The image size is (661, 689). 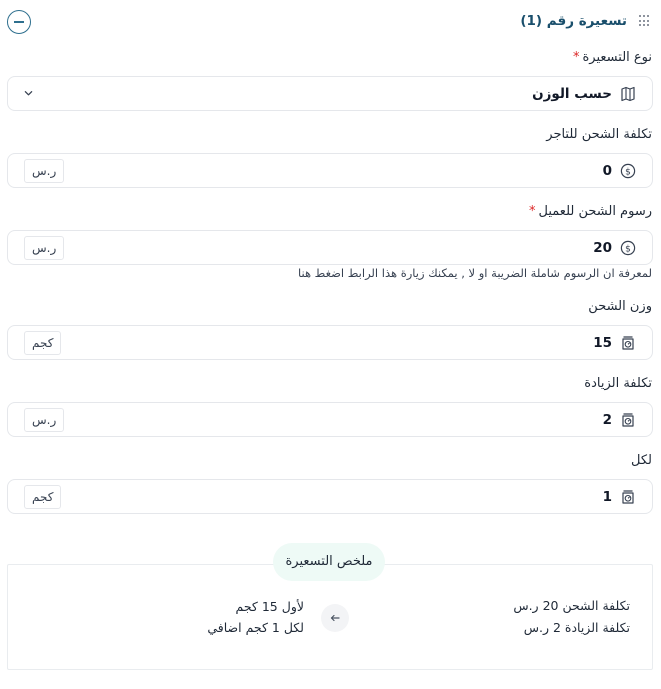 What do you see at coordinates (590, 211) in the screenshot?
I see `customer-fee-label: رسوم الشحن للعميل*` at bounding box center [590, 211].